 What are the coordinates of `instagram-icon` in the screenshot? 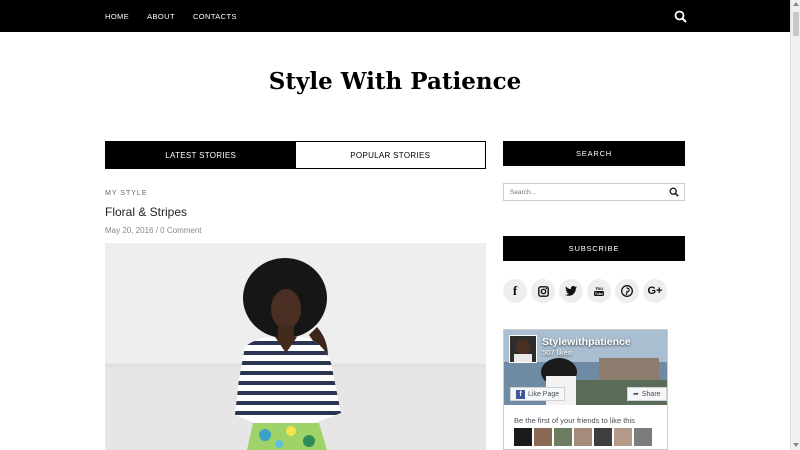 It's located at (543, 291).